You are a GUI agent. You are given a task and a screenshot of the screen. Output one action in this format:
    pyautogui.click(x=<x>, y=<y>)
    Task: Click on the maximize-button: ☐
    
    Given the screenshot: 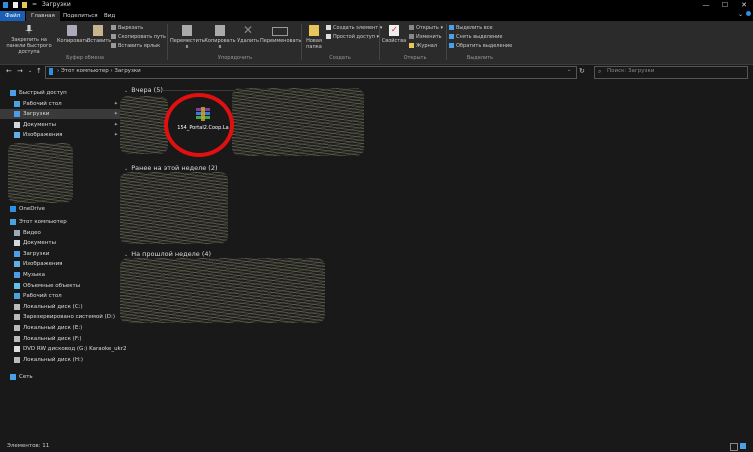 What is the action you would take?
    pyautogui.click(x=725, y=5)
    